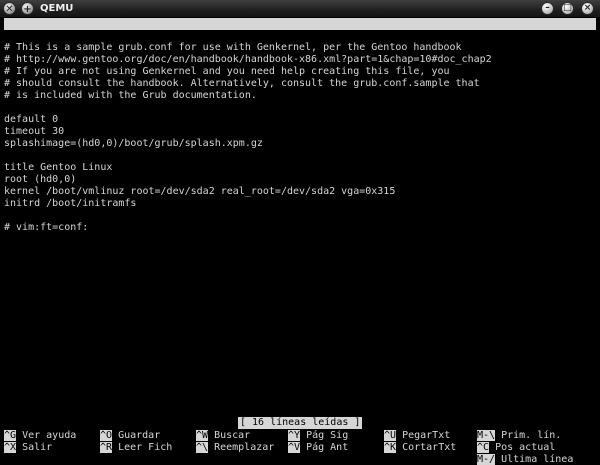 This screenshot has height=465, width=600. I want to click on shortcut-label: Leer Fich, so click(145, 447).